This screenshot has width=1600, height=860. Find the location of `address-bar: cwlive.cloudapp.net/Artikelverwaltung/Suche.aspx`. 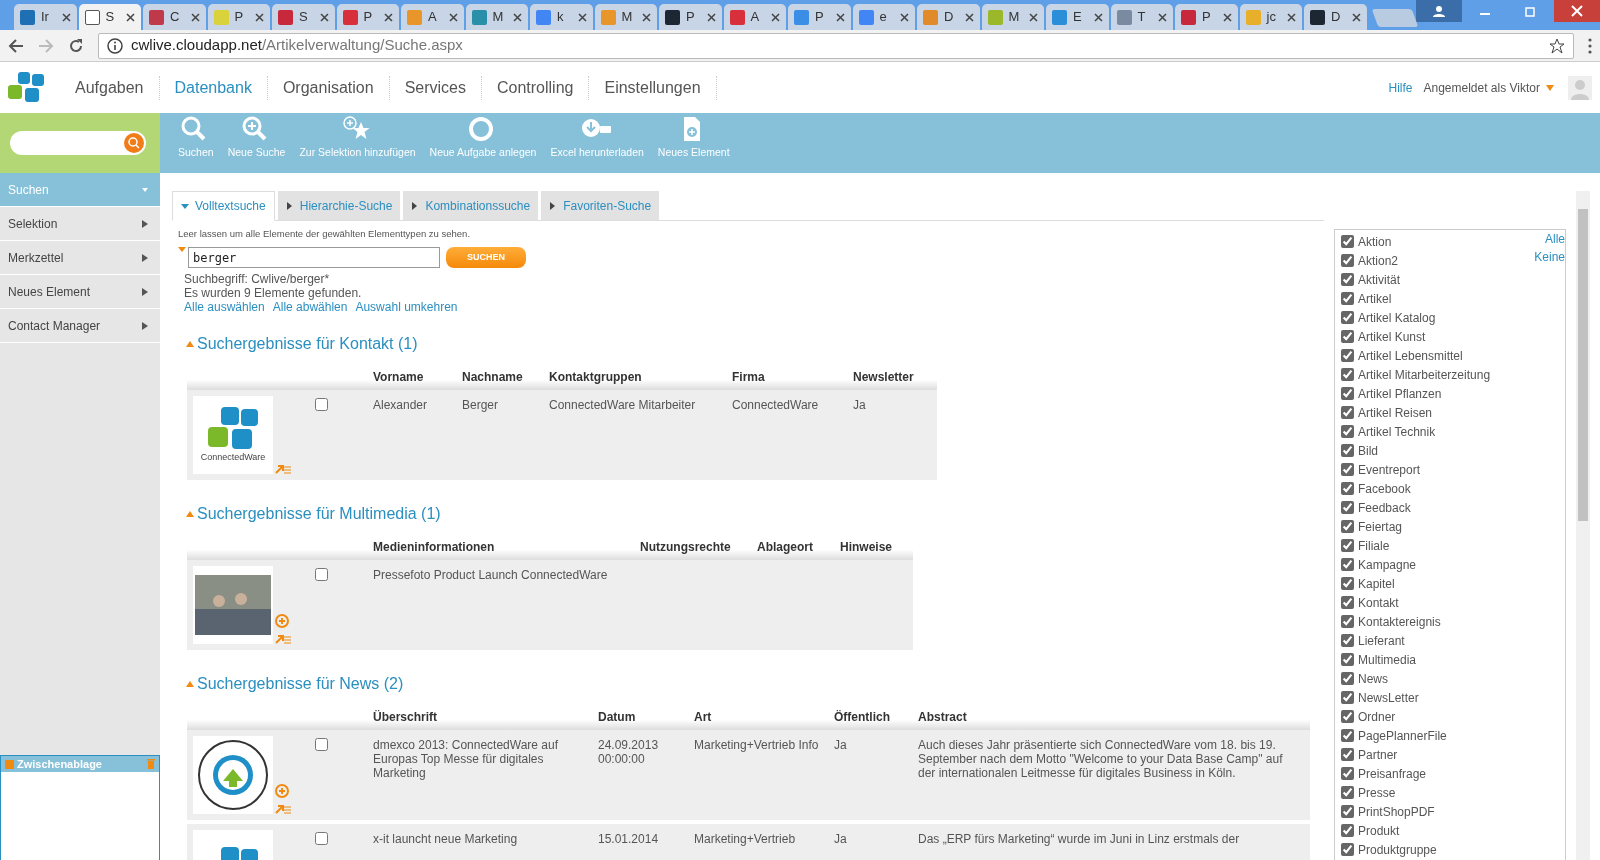

address-bar: cwlive.cloudapp.net/Artikelverwaltung/Suche.aspx is located at coordinates (836, 45).